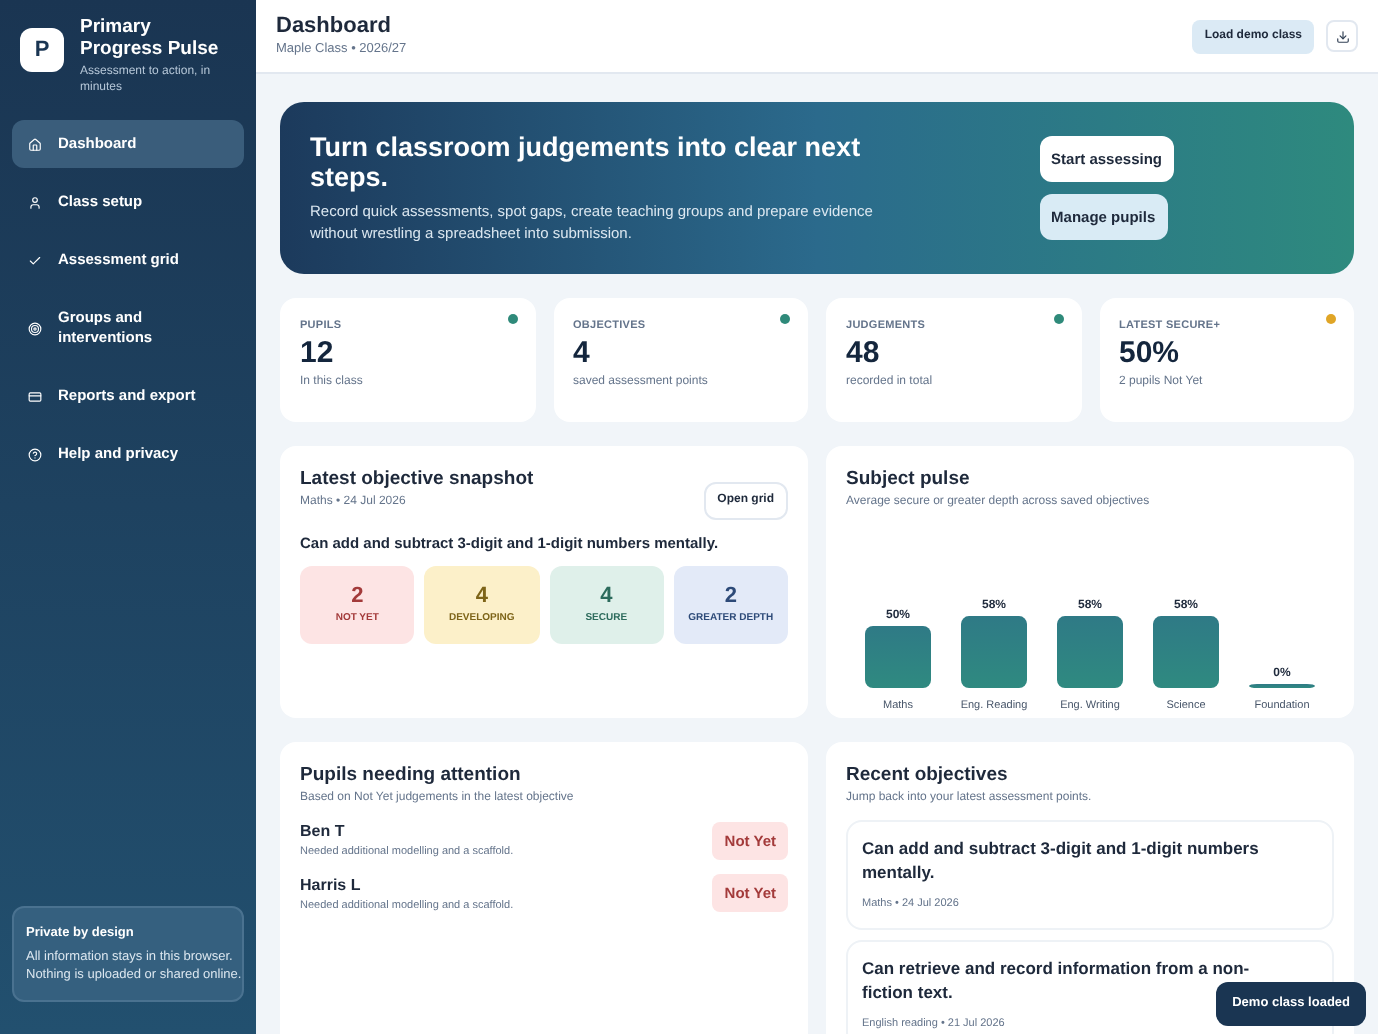  What do you see at coordinates (581, 354) in the screenshot?
I see `stat-value: 4` at bounding box center [581, 354].